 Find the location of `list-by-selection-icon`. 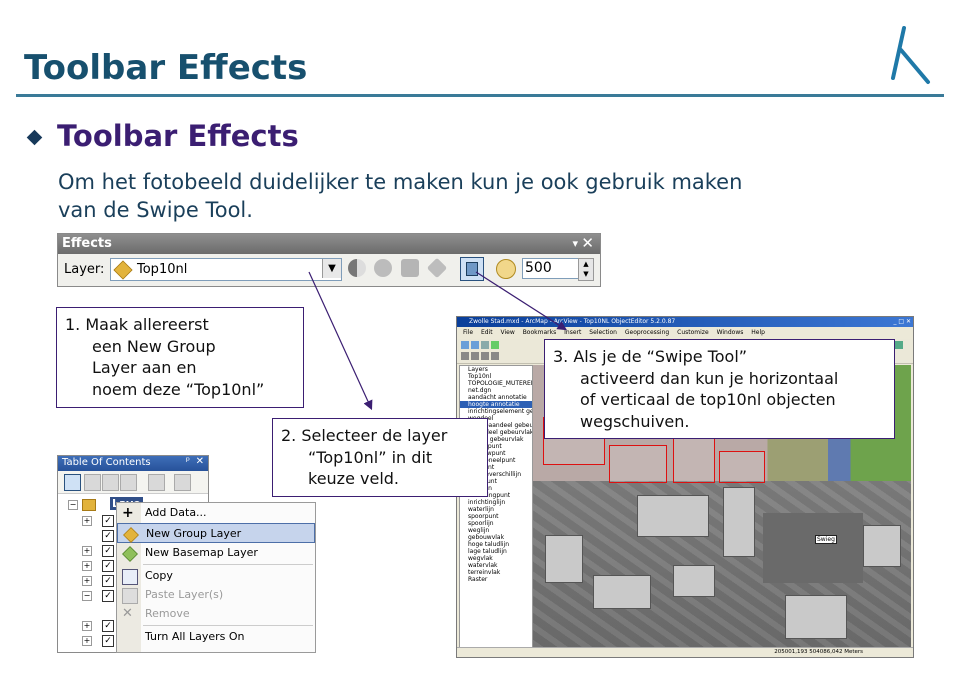

list-by-selection-icon is located at coordinates (128, 482).